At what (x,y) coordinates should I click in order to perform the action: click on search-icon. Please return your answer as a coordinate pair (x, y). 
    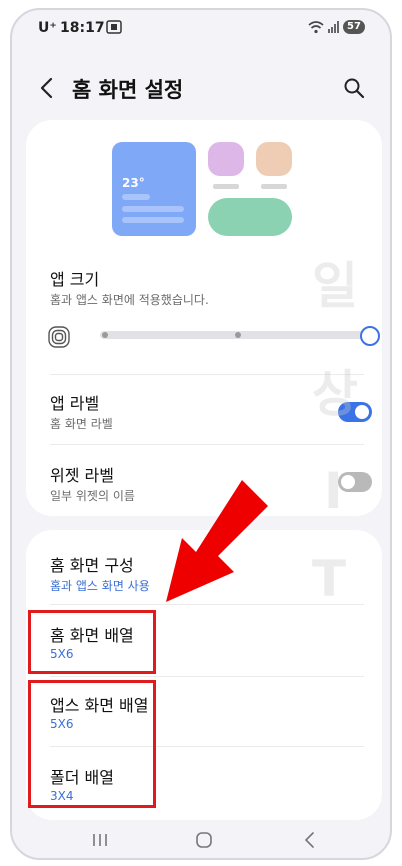
    Looking at the image, I should click on (354, 88).